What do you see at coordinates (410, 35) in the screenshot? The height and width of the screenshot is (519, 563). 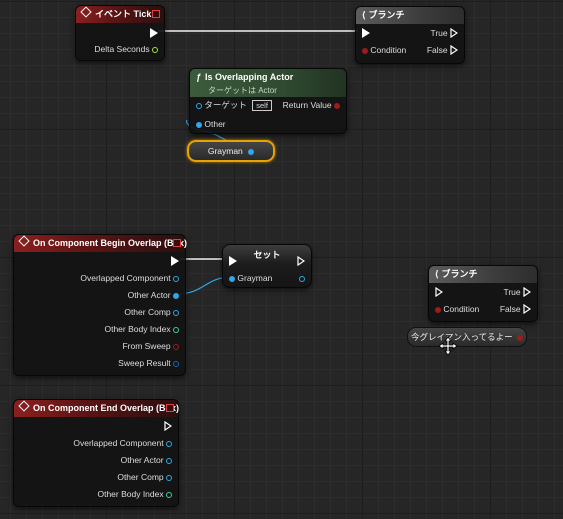 I see `branch-node-top: ⟨ ブランチ True Condition False` at bounding box center [410, 35].